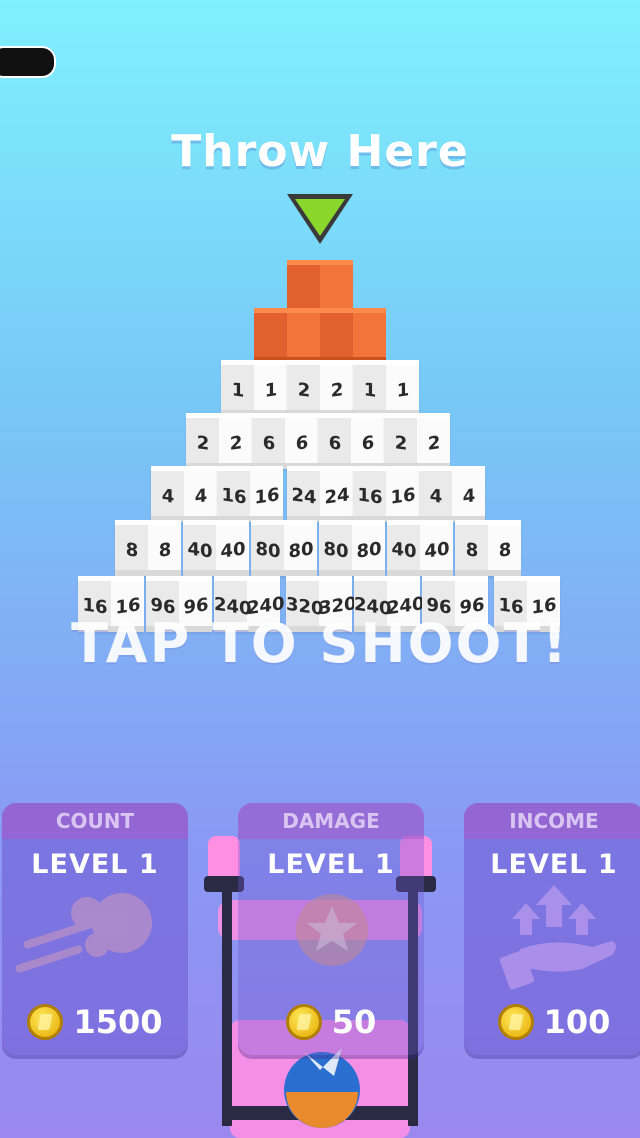  I want to click on orange-cube-left, so click(287, 335).